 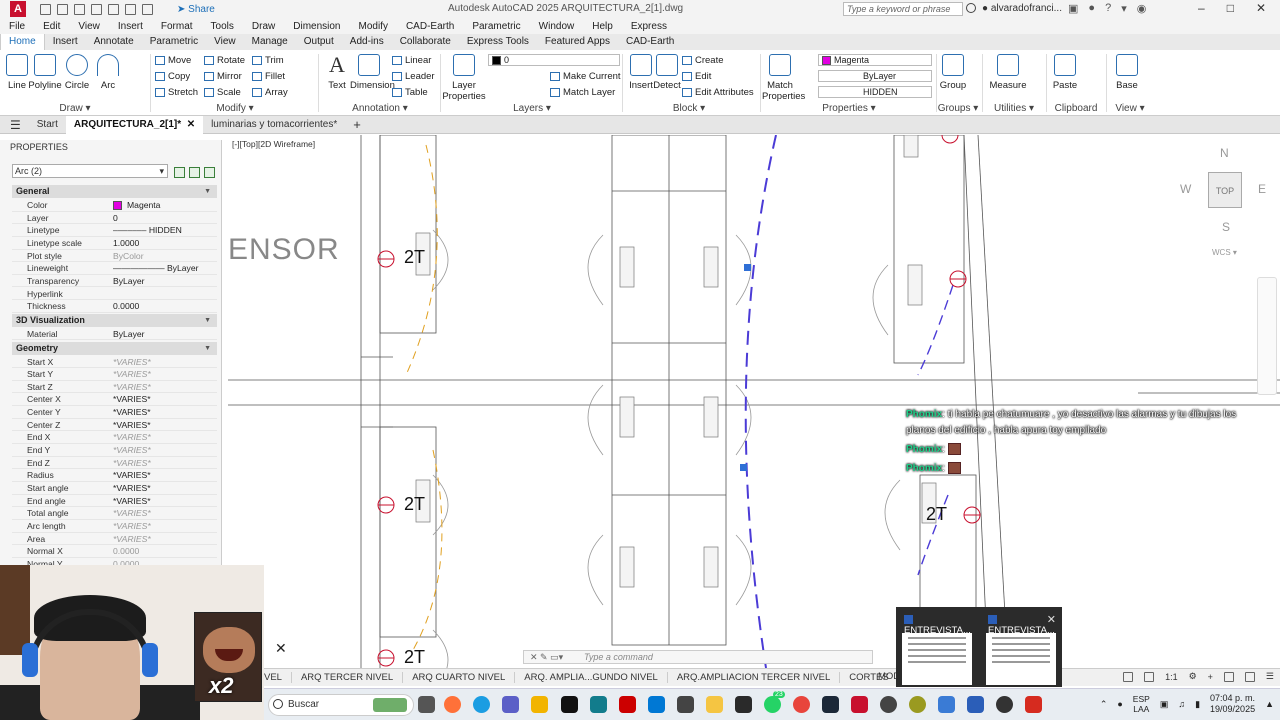 I want to click on layout-tab: ARQ.AMPLIACION TERCER NIVEL, so click(x=754, y=677).